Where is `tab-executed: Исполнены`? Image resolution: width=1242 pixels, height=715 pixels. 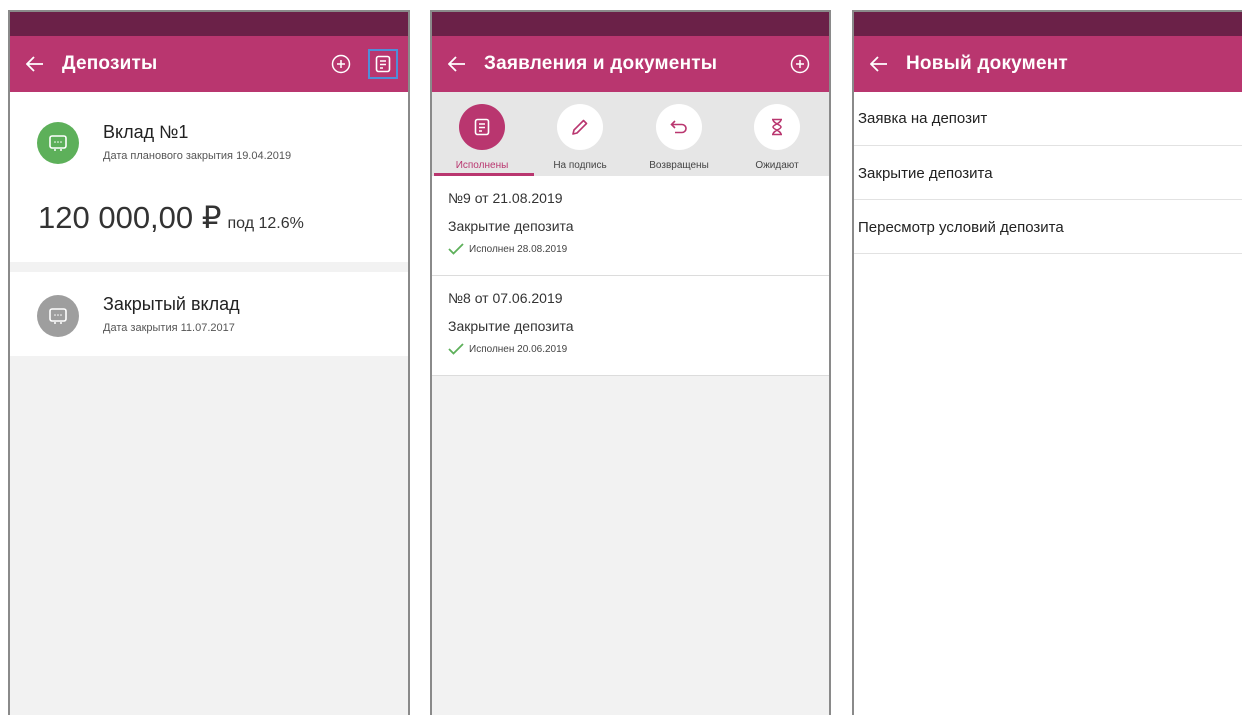
tab-executed: Исполнены is located at coordinates (482, 137).